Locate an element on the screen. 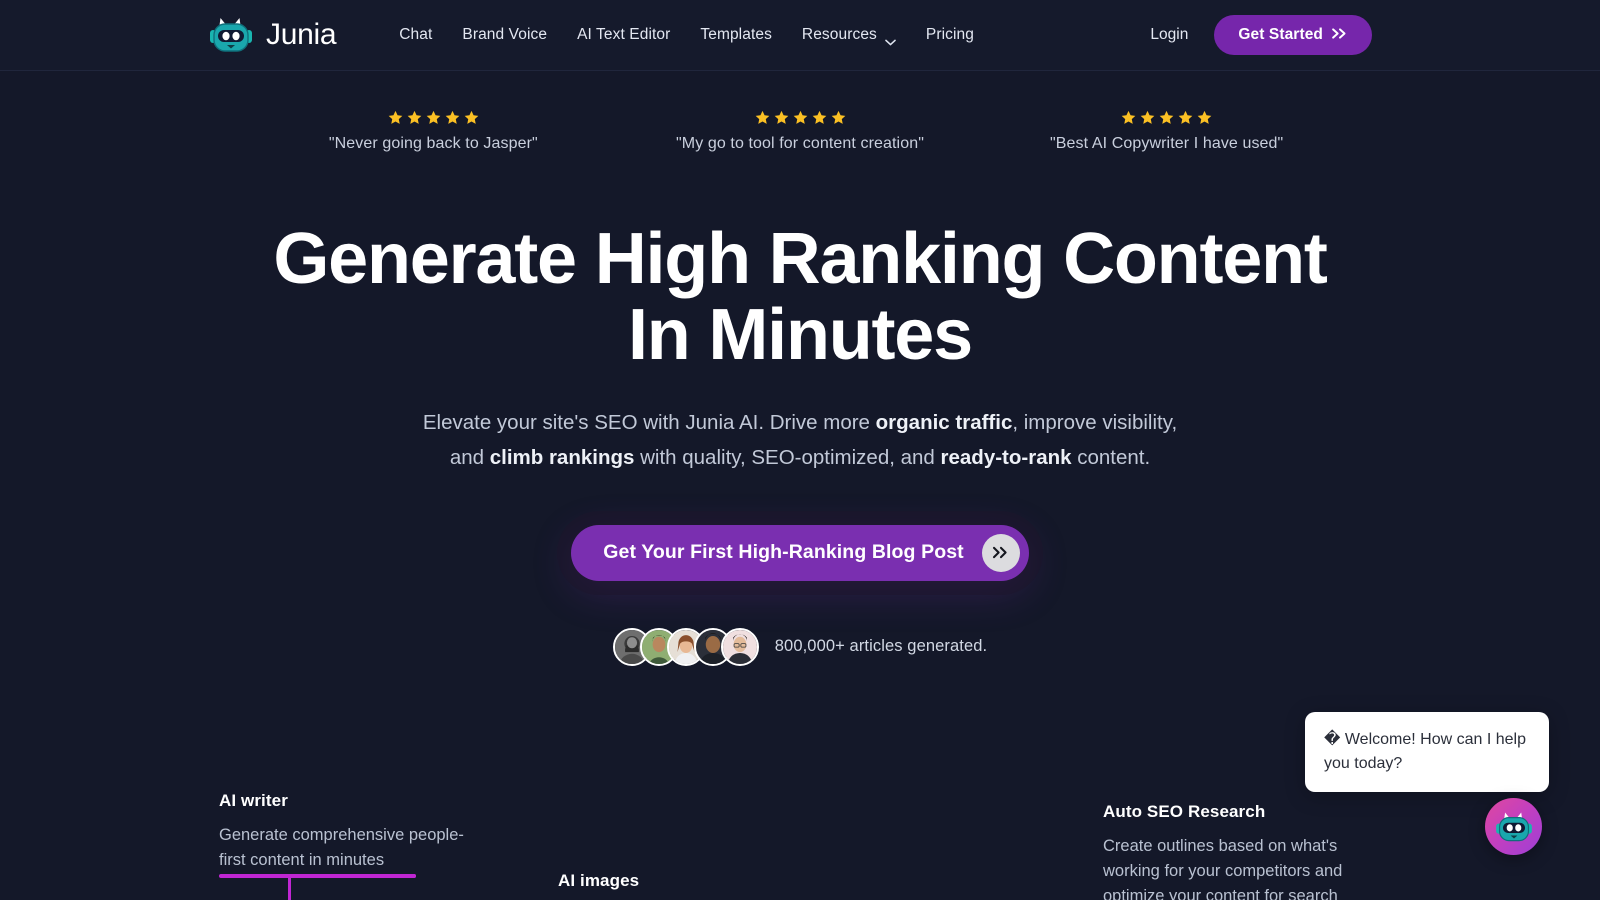  nav-item-brand-voice: Brand Voice is located at coordinates (504, 35).